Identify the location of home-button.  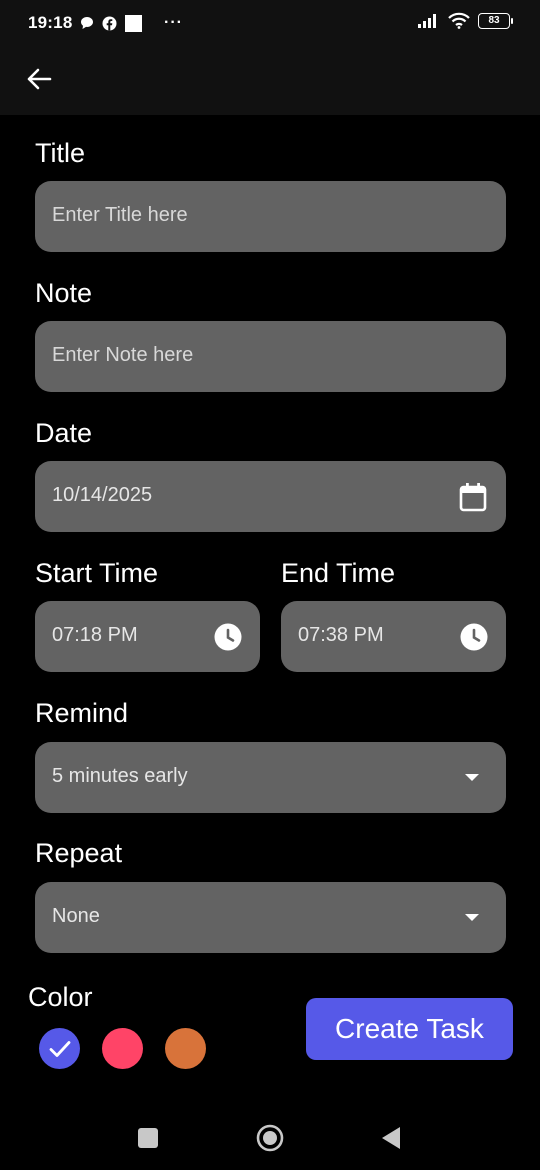
(270, 1138).